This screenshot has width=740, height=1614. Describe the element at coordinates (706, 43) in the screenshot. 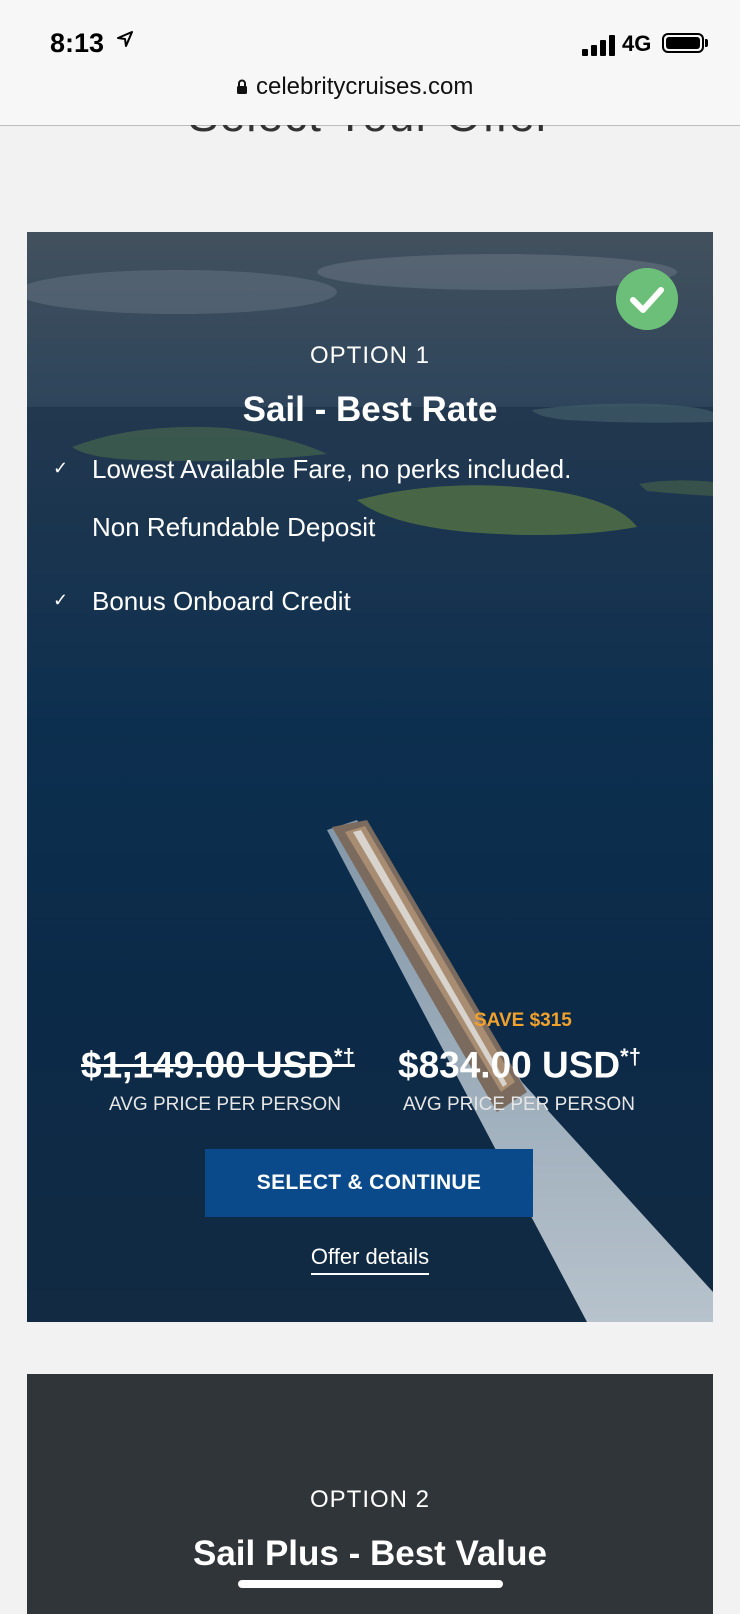

I see `battery-tip` at that location.